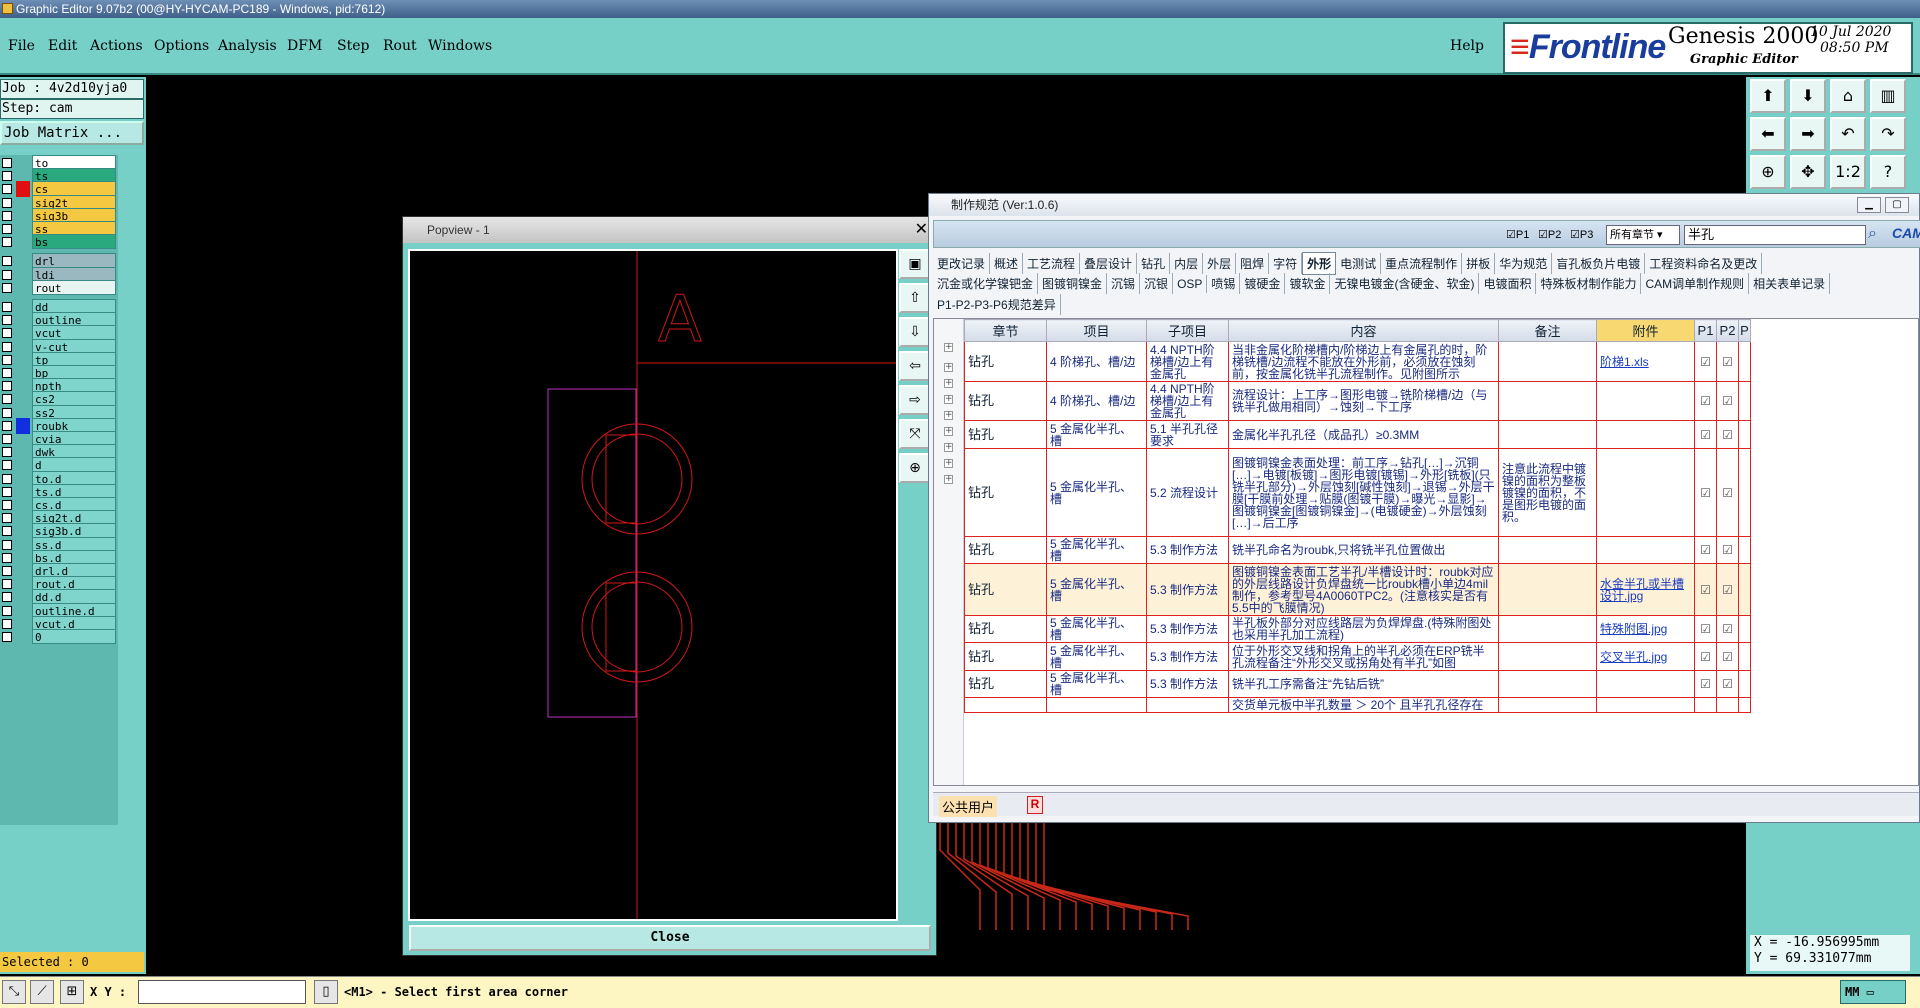 Image resolution: width=1920 pixels, height=1008 pixels. What do you see at coordinates (670, 938) in the screenshot?
I see `popview-close-button: Close` at bounding box center [670, 938].